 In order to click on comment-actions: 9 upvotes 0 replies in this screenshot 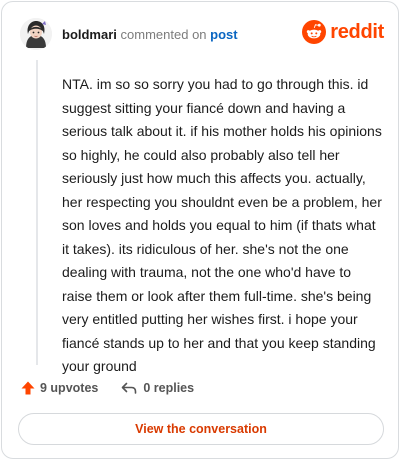, I will do `click(107, 388)`.